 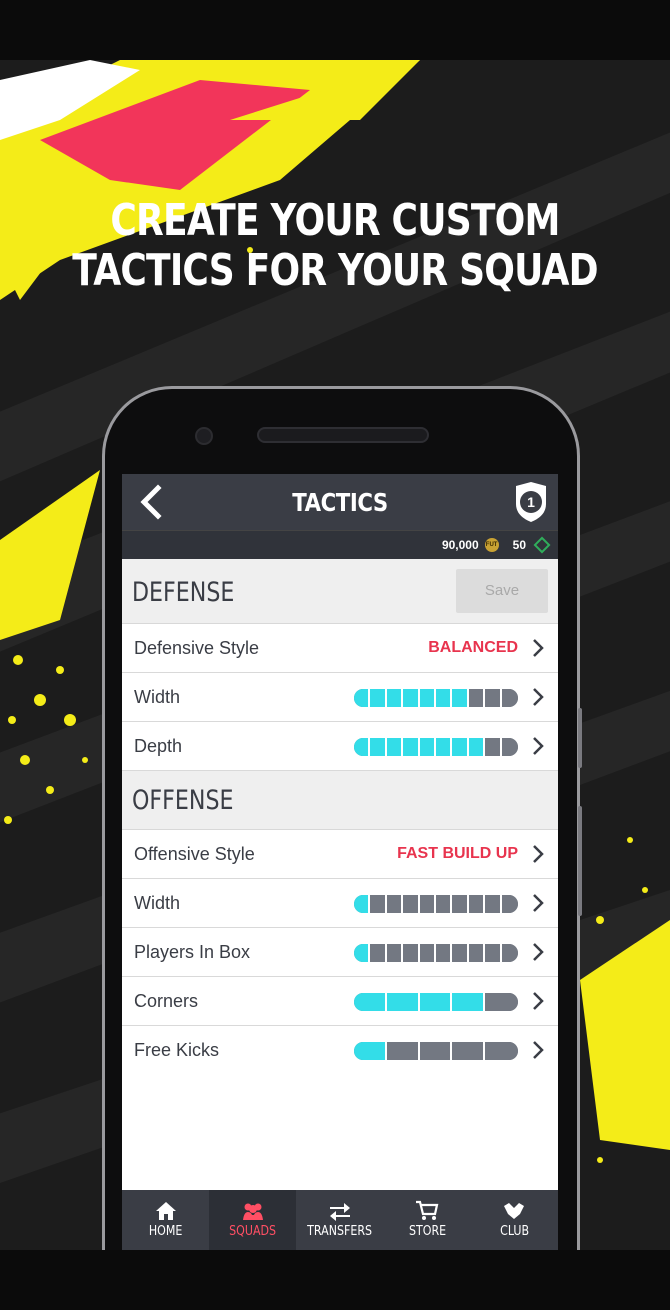 What do you see at coordinates (183, 592) in the screenshot?
I see `section-title: DEFENSE` at bounding box center [183, 592].